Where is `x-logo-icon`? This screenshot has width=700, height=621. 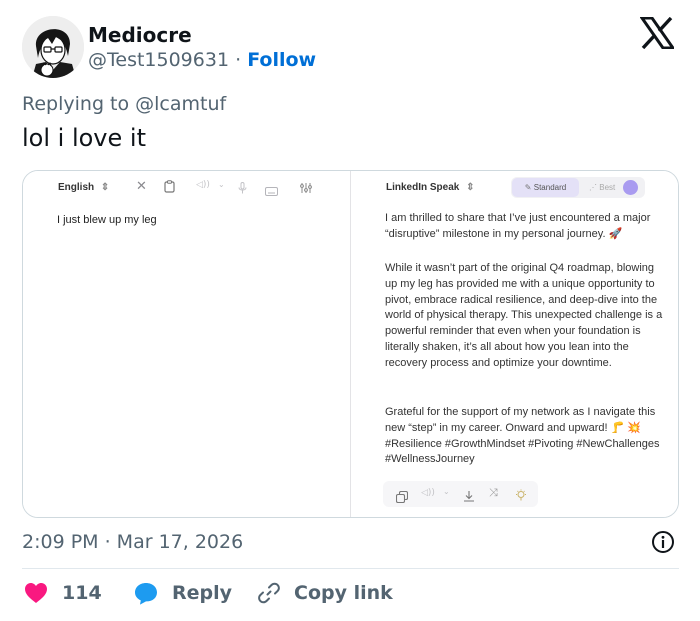 x-logo-icon is located at coordinates (657, 33).